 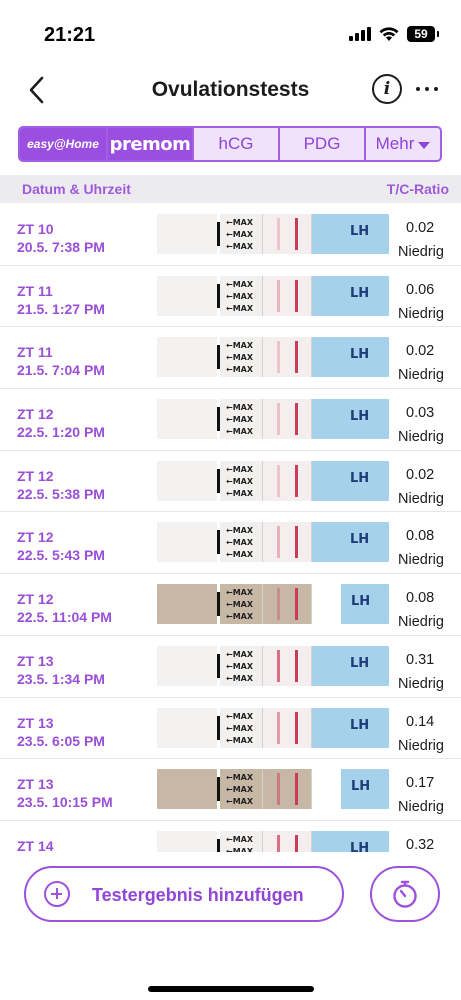 I want to click on row-ratio-value: 0.14 Niedrig, so click(x=424, y=734).